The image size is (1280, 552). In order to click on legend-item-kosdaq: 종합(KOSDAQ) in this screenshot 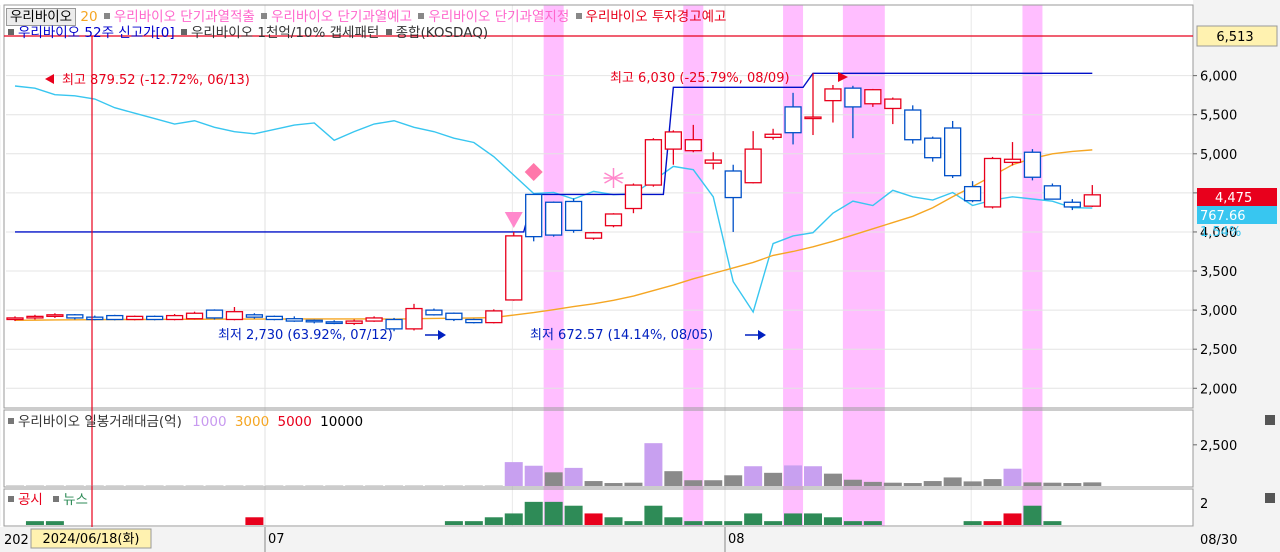, I will do `click(442, 33)`.